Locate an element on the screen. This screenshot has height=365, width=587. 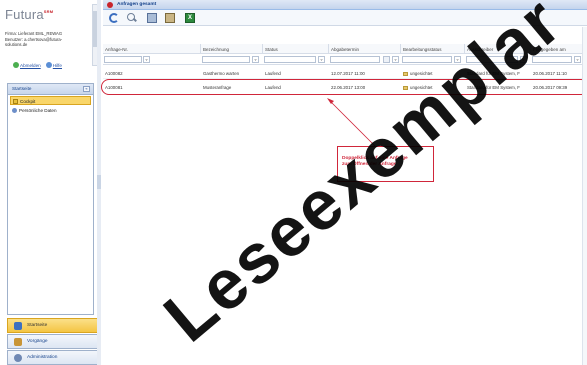
cell-freigegeben-am: 20.06.2017 11:10 is located at coordinates (550, 73).